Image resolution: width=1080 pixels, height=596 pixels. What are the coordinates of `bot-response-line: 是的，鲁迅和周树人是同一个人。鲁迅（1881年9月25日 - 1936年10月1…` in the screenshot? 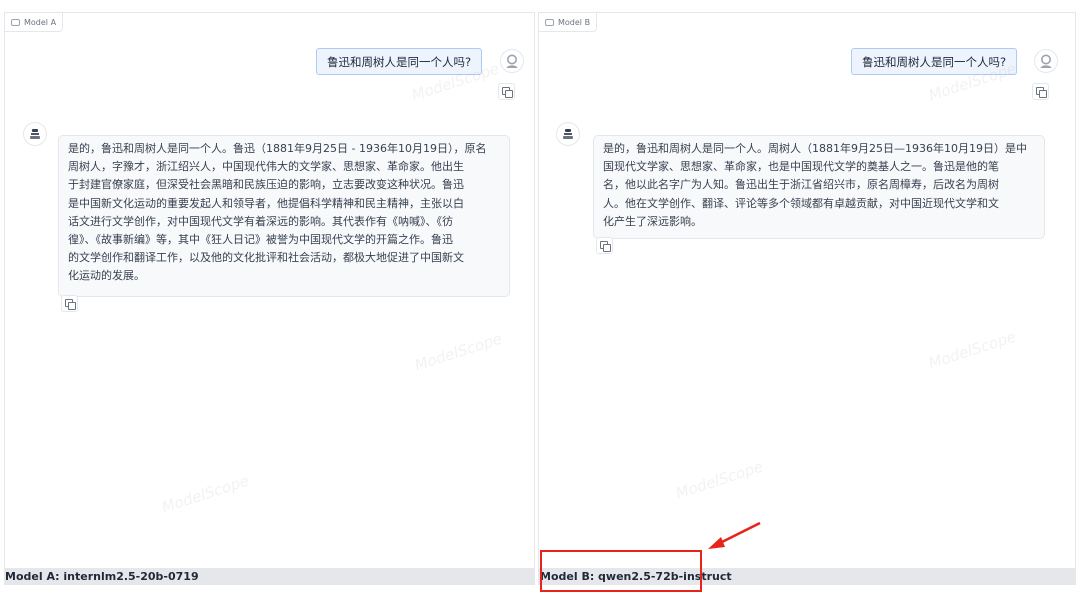 It's located at (277, 148).